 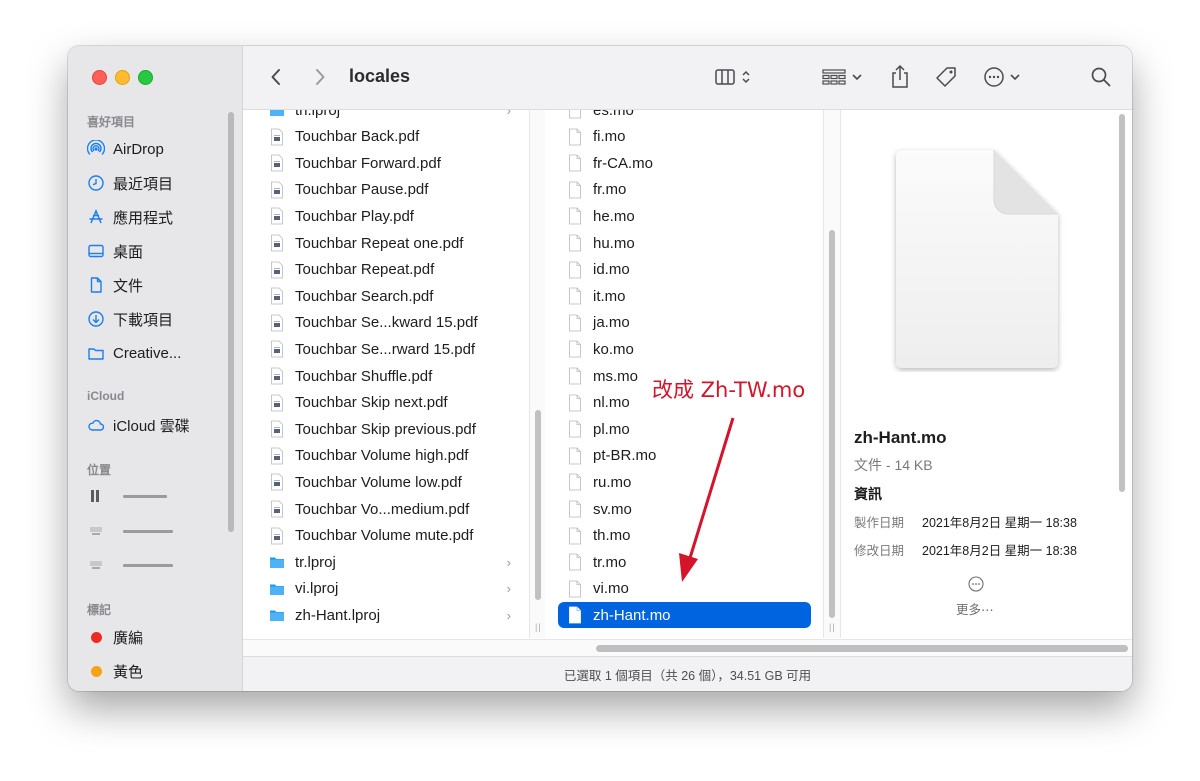 What do you see at coordinates (684, 190) in the screenshot?
I see `file-row: fr.mo` at bounding box center [684, 190].